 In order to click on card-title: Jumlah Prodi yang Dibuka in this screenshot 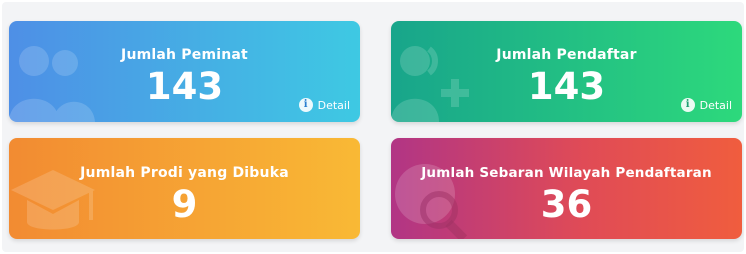, I will do `click(184, 173)`.